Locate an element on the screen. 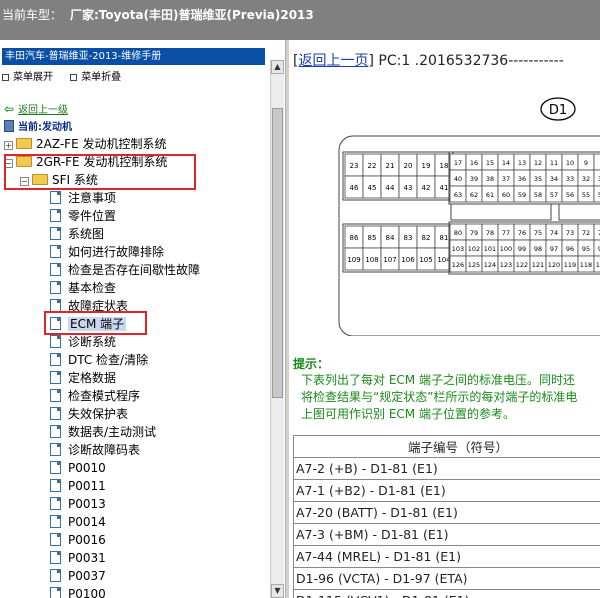 Image resolution: width=600 pixels, height=598 pixels. pin-number: 75 is located at coordinates (538, 233).